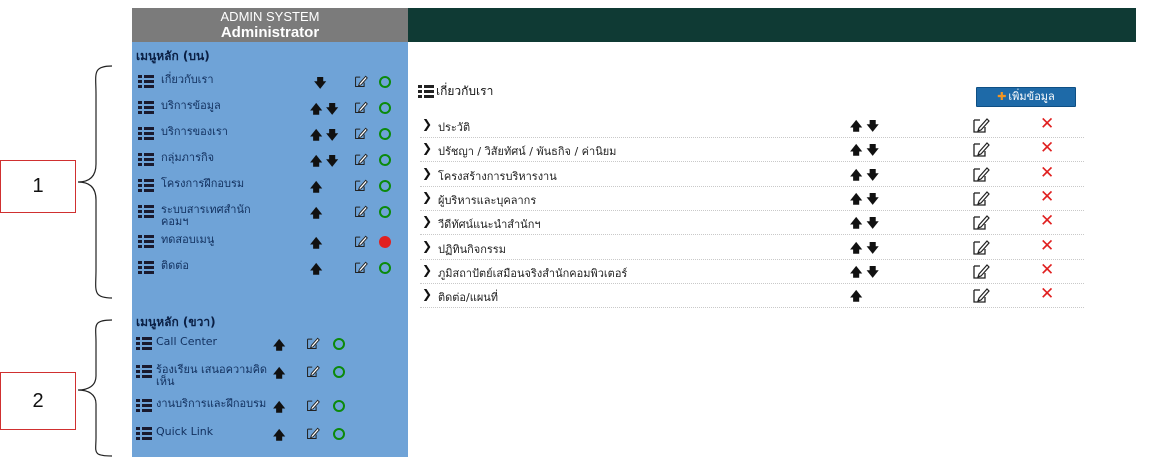 This screenshot has width=1149, height=458. Describe the element at coordinates (271, 345) in the screenshot. I see `sidebar-right-item: Call Center 🡅` at that location.